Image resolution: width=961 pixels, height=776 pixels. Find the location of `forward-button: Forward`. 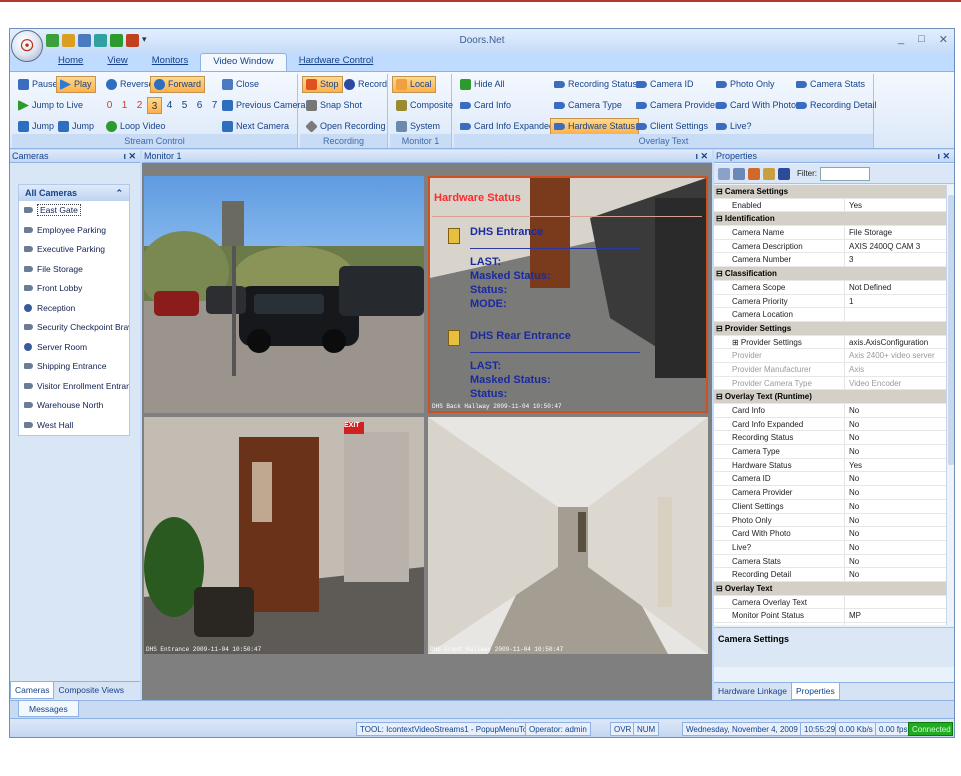

forward-button: Forward is located at coordinates (178, 84).